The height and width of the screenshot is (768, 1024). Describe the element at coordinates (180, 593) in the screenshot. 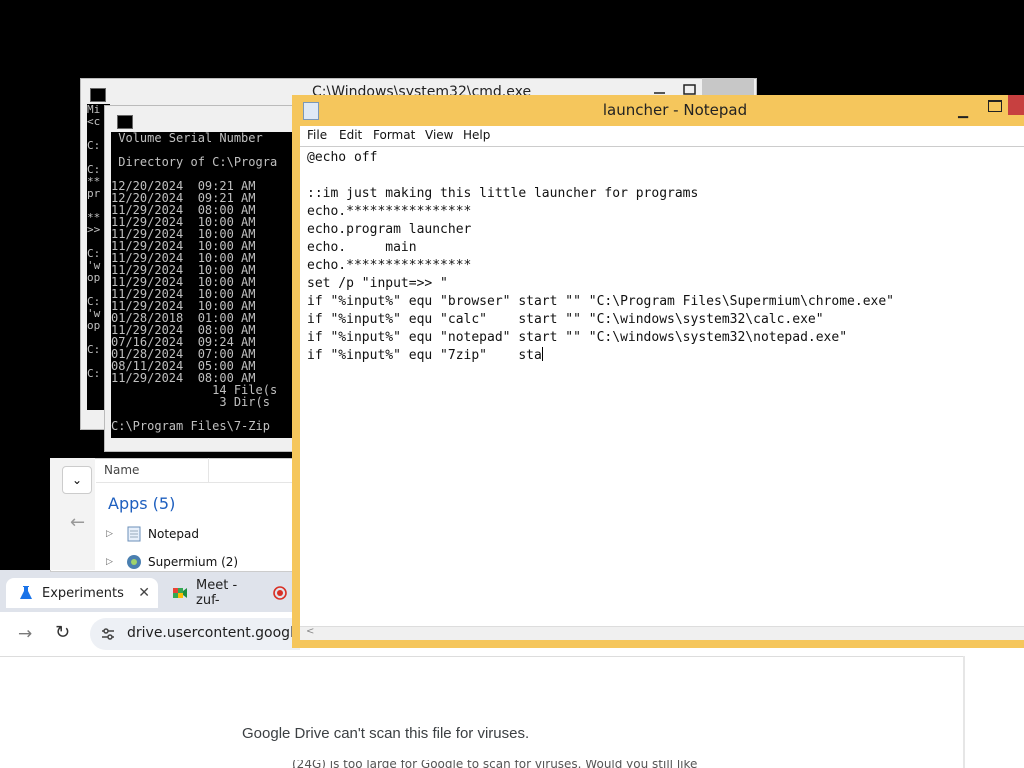

I see `meet-icon` at that location.